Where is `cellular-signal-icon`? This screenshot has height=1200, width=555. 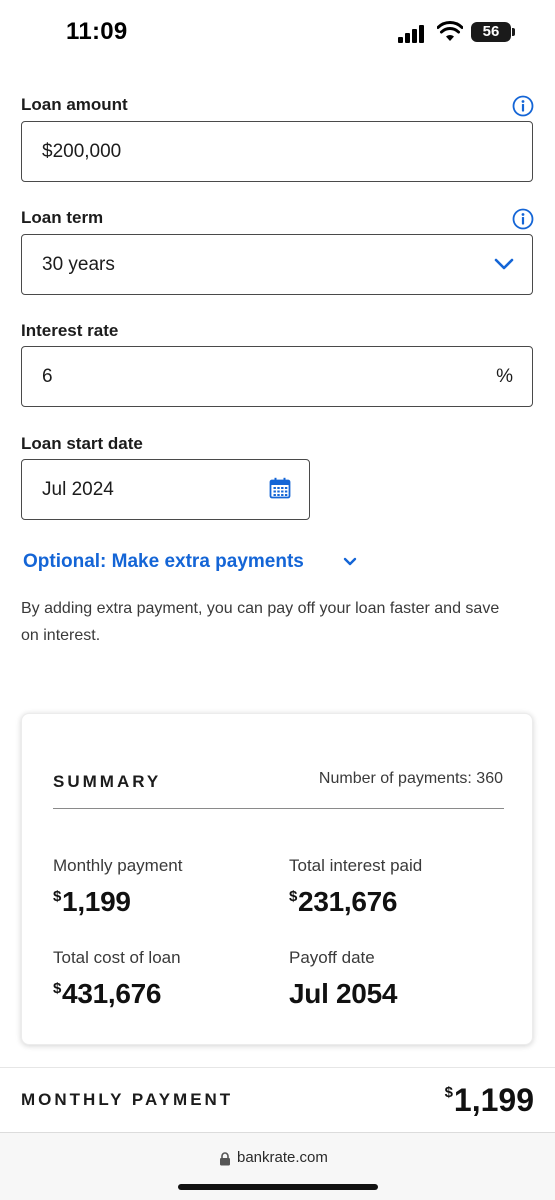
cellular-signal-icon is located at coordinates (412, 34).